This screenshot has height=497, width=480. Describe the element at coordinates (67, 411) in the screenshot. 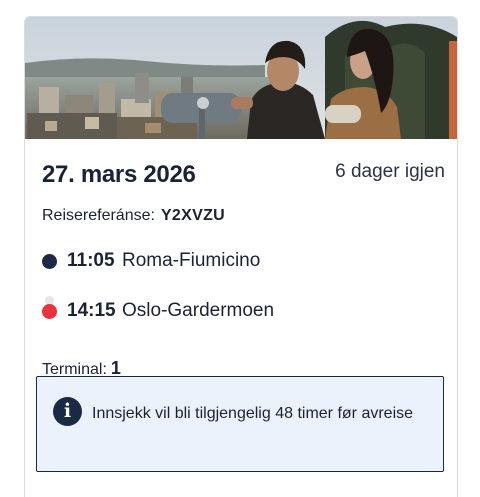

I see `info-icon: i` at that location.